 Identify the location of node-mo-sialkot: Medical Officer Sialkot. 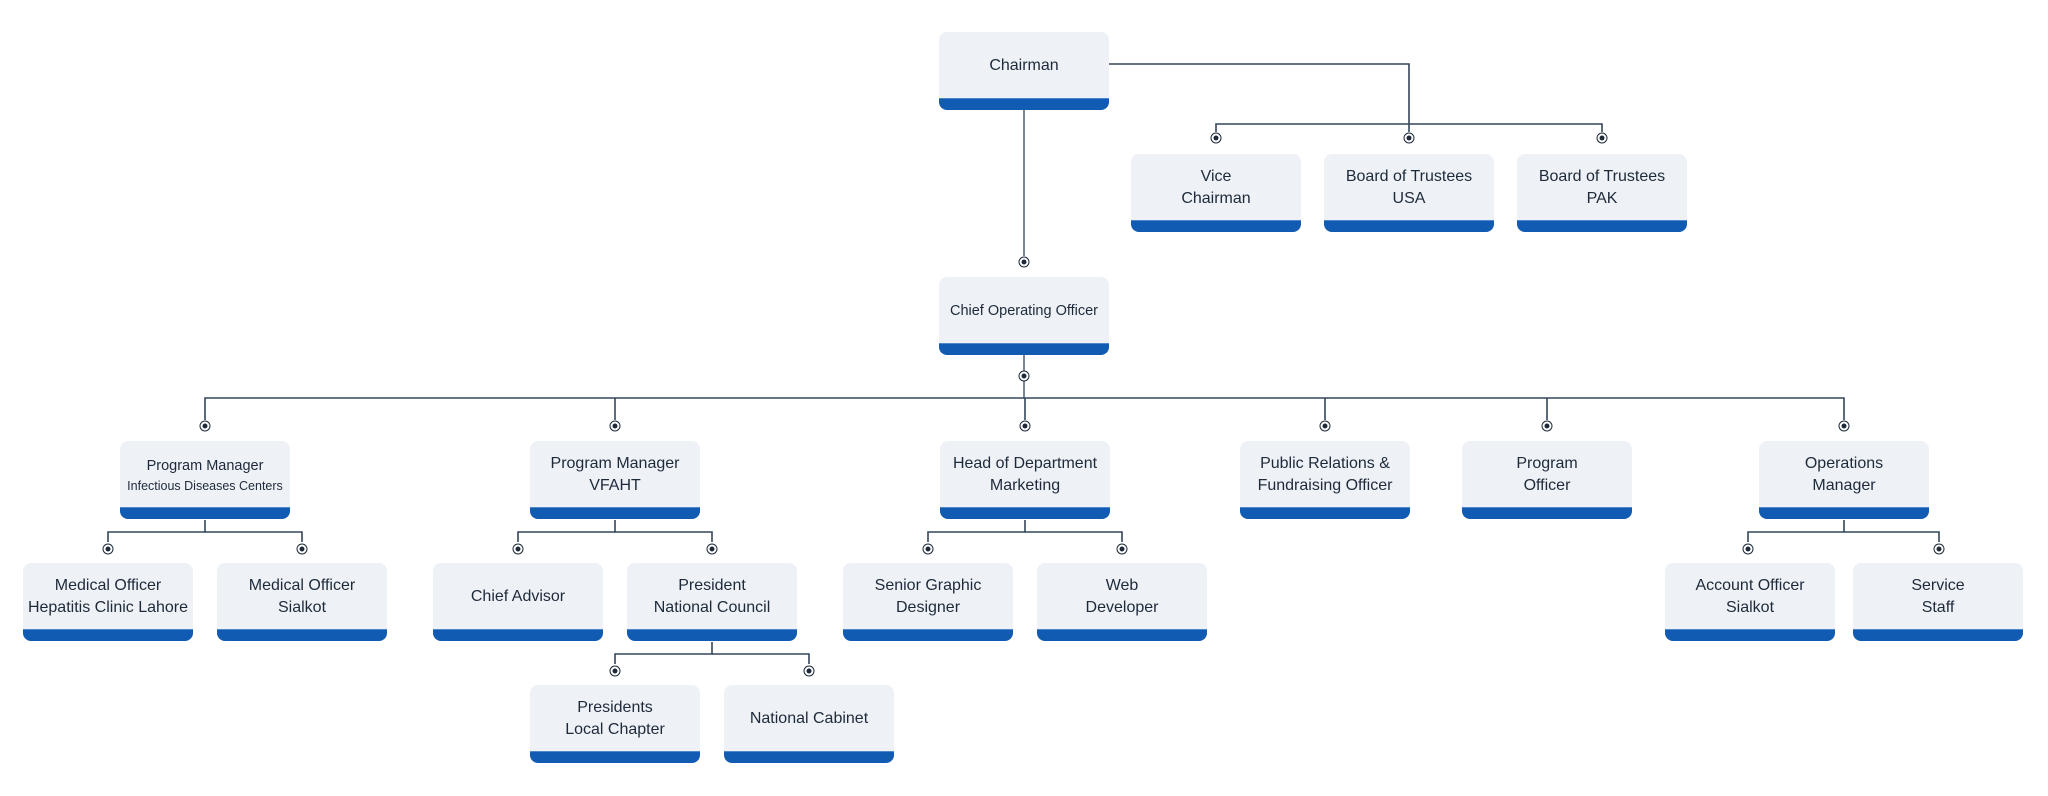
(302, 602).